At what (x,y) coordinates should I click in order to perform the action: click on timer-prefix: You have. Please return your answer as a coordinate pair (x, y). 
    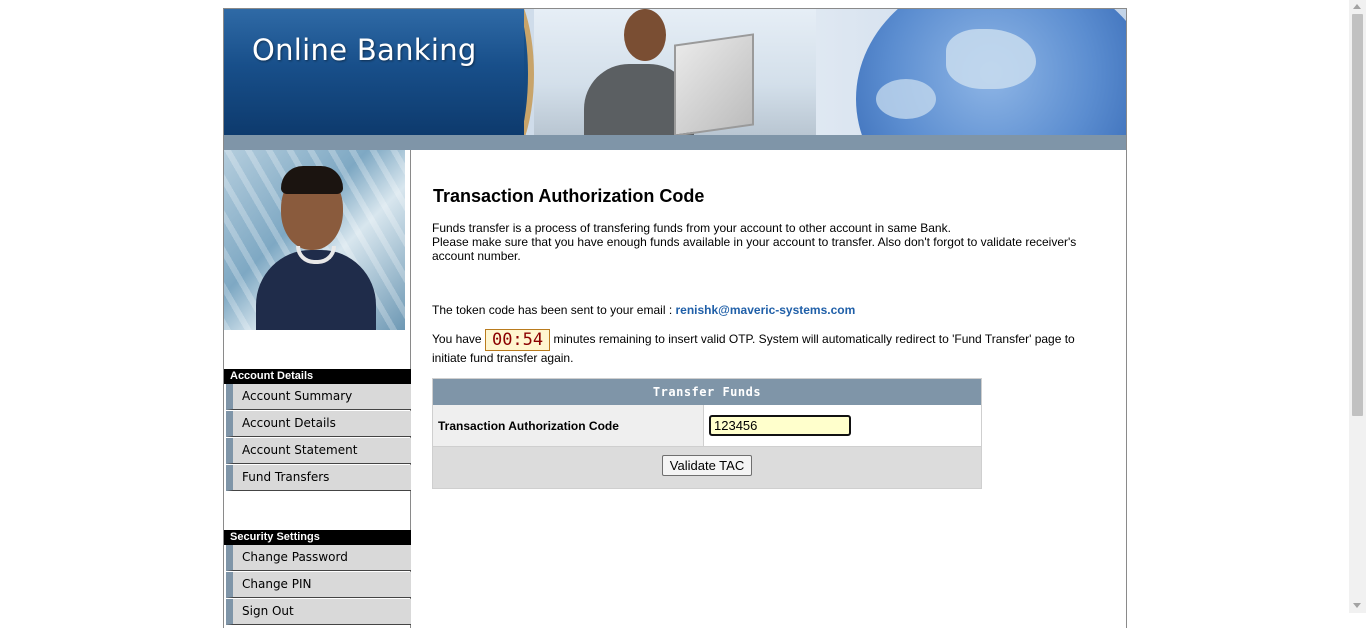
    Looking at the image, I should click on (457, 339).